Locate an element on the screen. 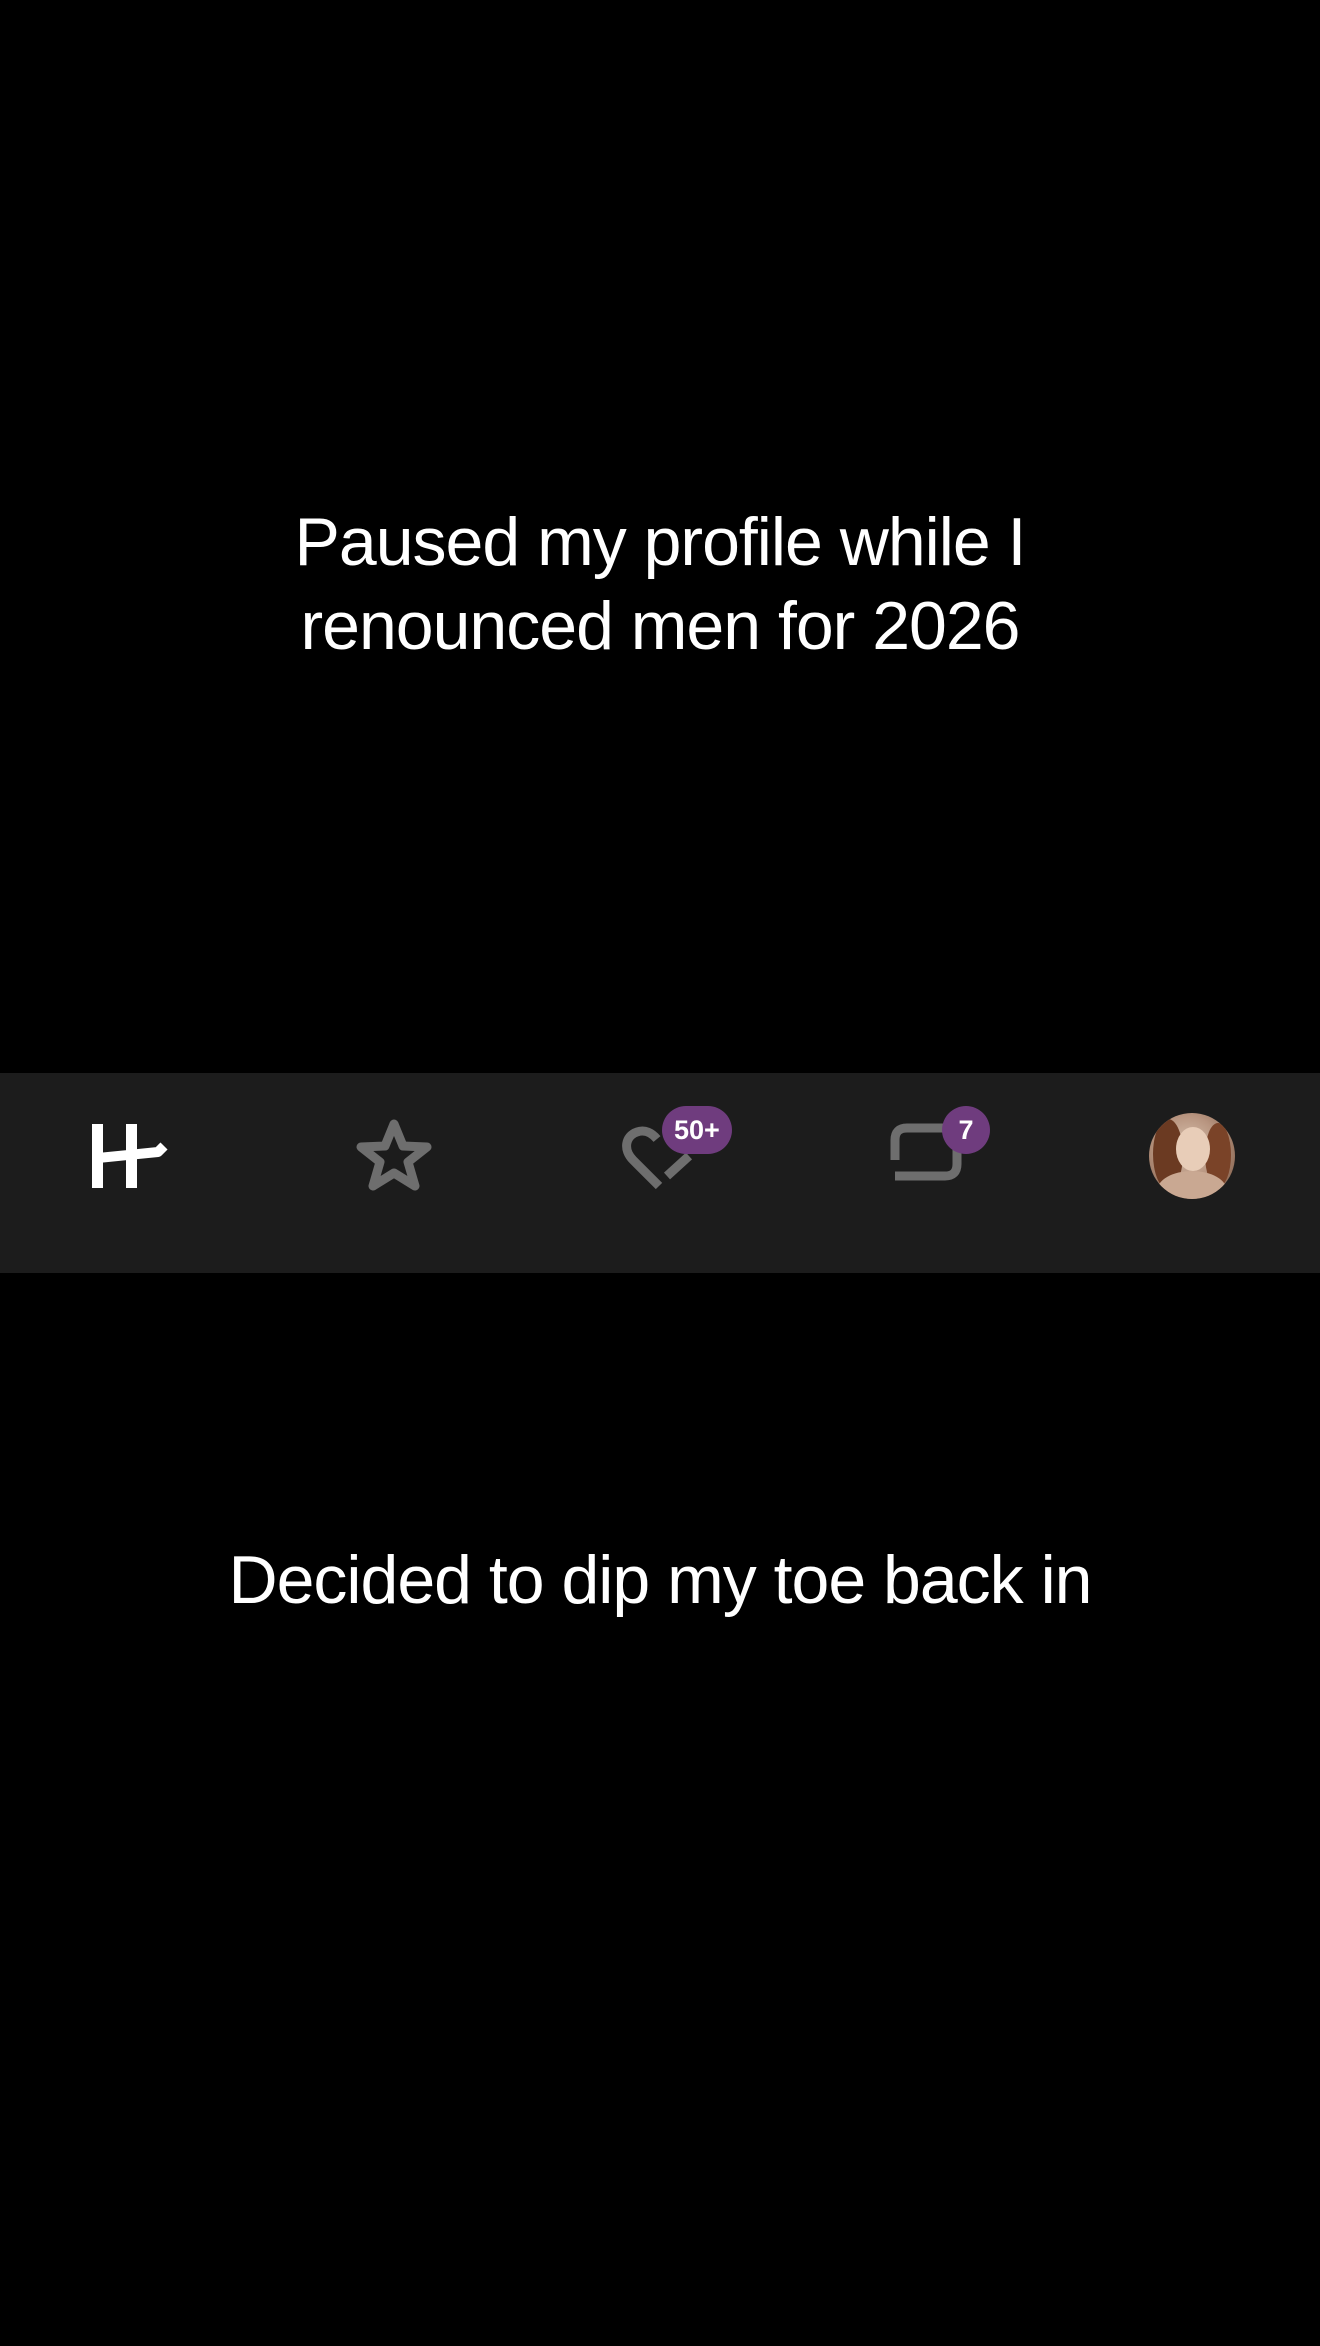 Image resolution: width=1320 pixels, height=2346 pixels. avatar is located at coordinates (1192, 1156).